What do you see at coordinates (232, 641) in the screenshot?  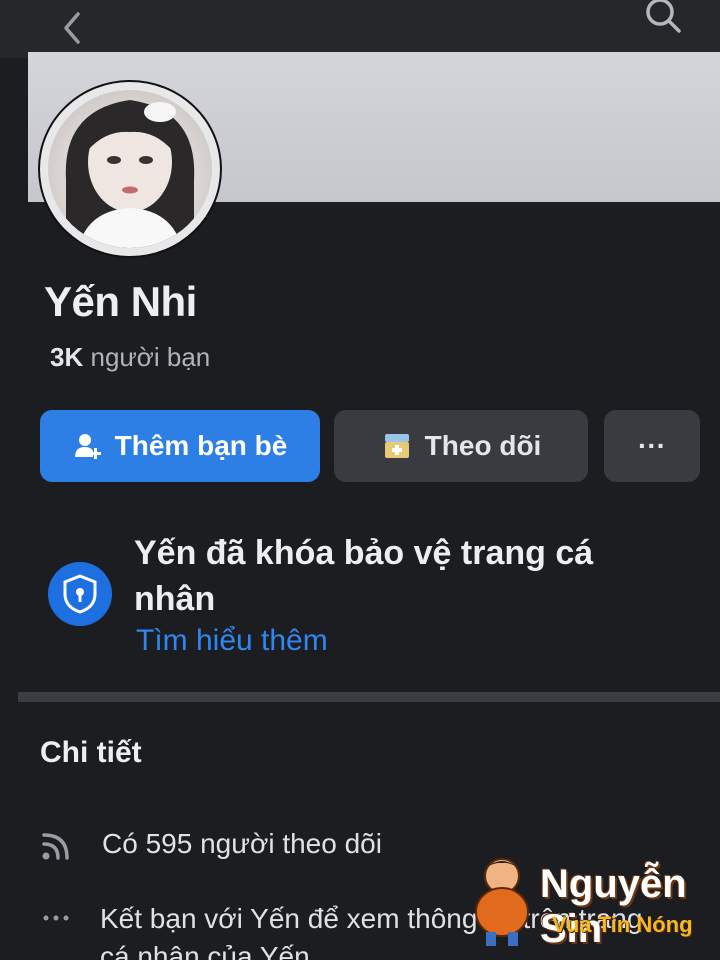 I see `learn-more-link: Tìm hiểu thêm` at bounding box center [232, 641].